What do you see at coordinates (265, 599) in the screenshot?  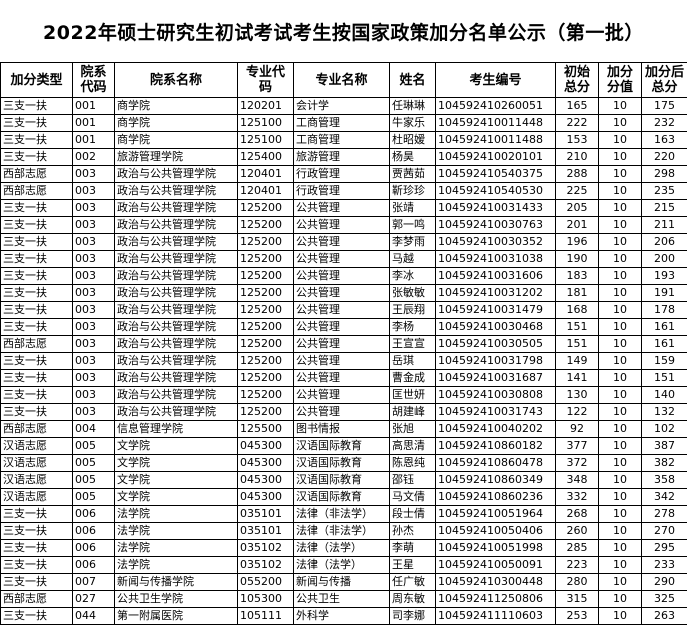 I see `major-code-cell: 105300` at bounding box center [265, 599].